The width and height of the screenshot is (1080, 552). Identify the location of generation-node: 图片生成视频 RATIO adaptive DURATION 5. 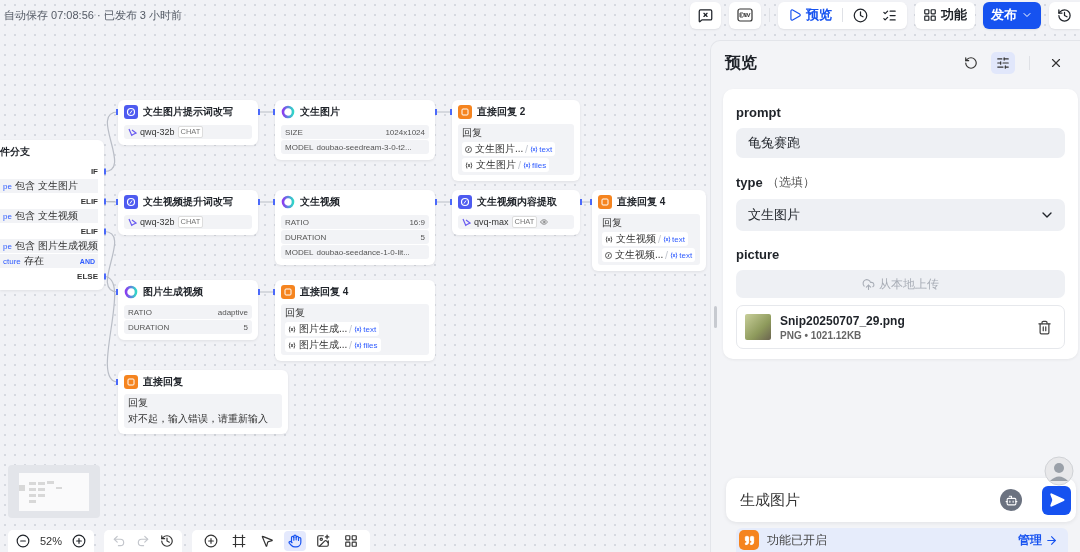
(188, 310).